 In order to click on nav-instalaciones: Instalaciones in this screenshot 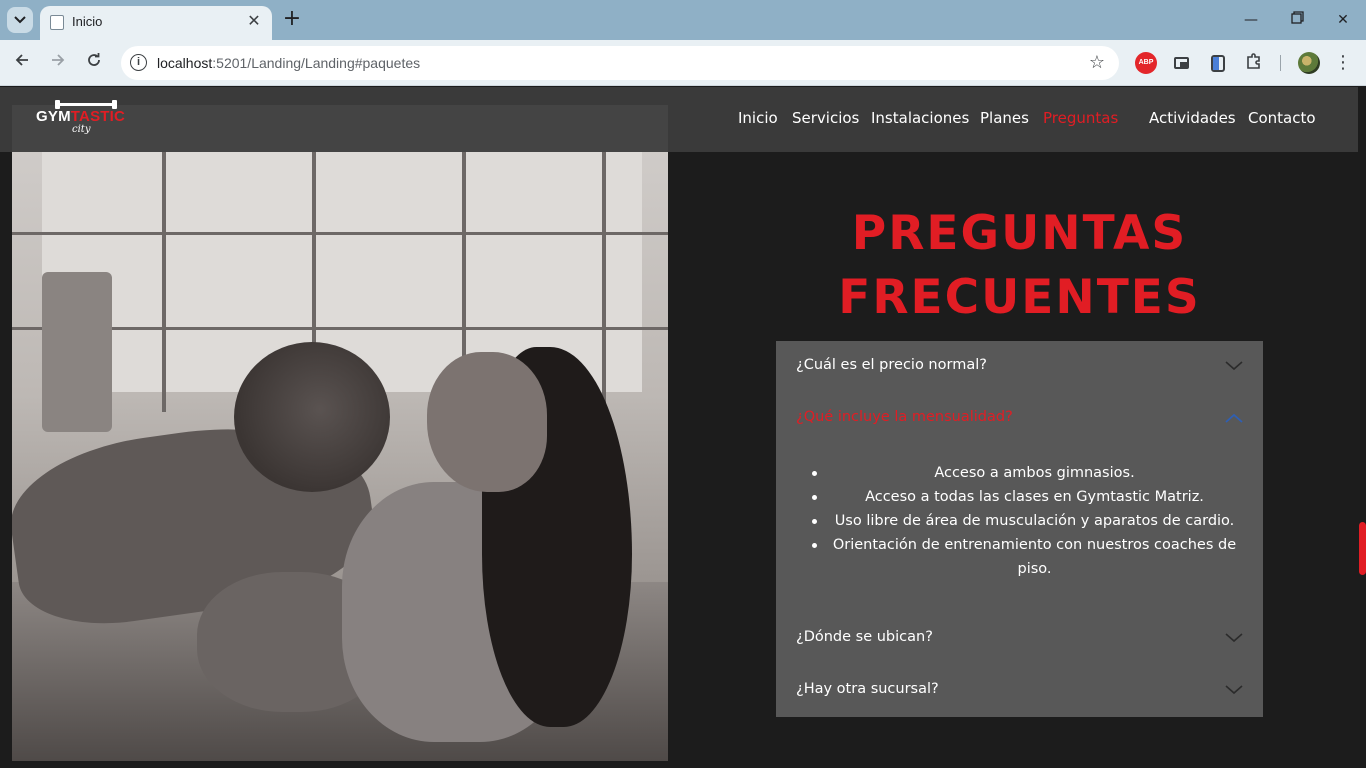, I will do `click(920, 118)`.